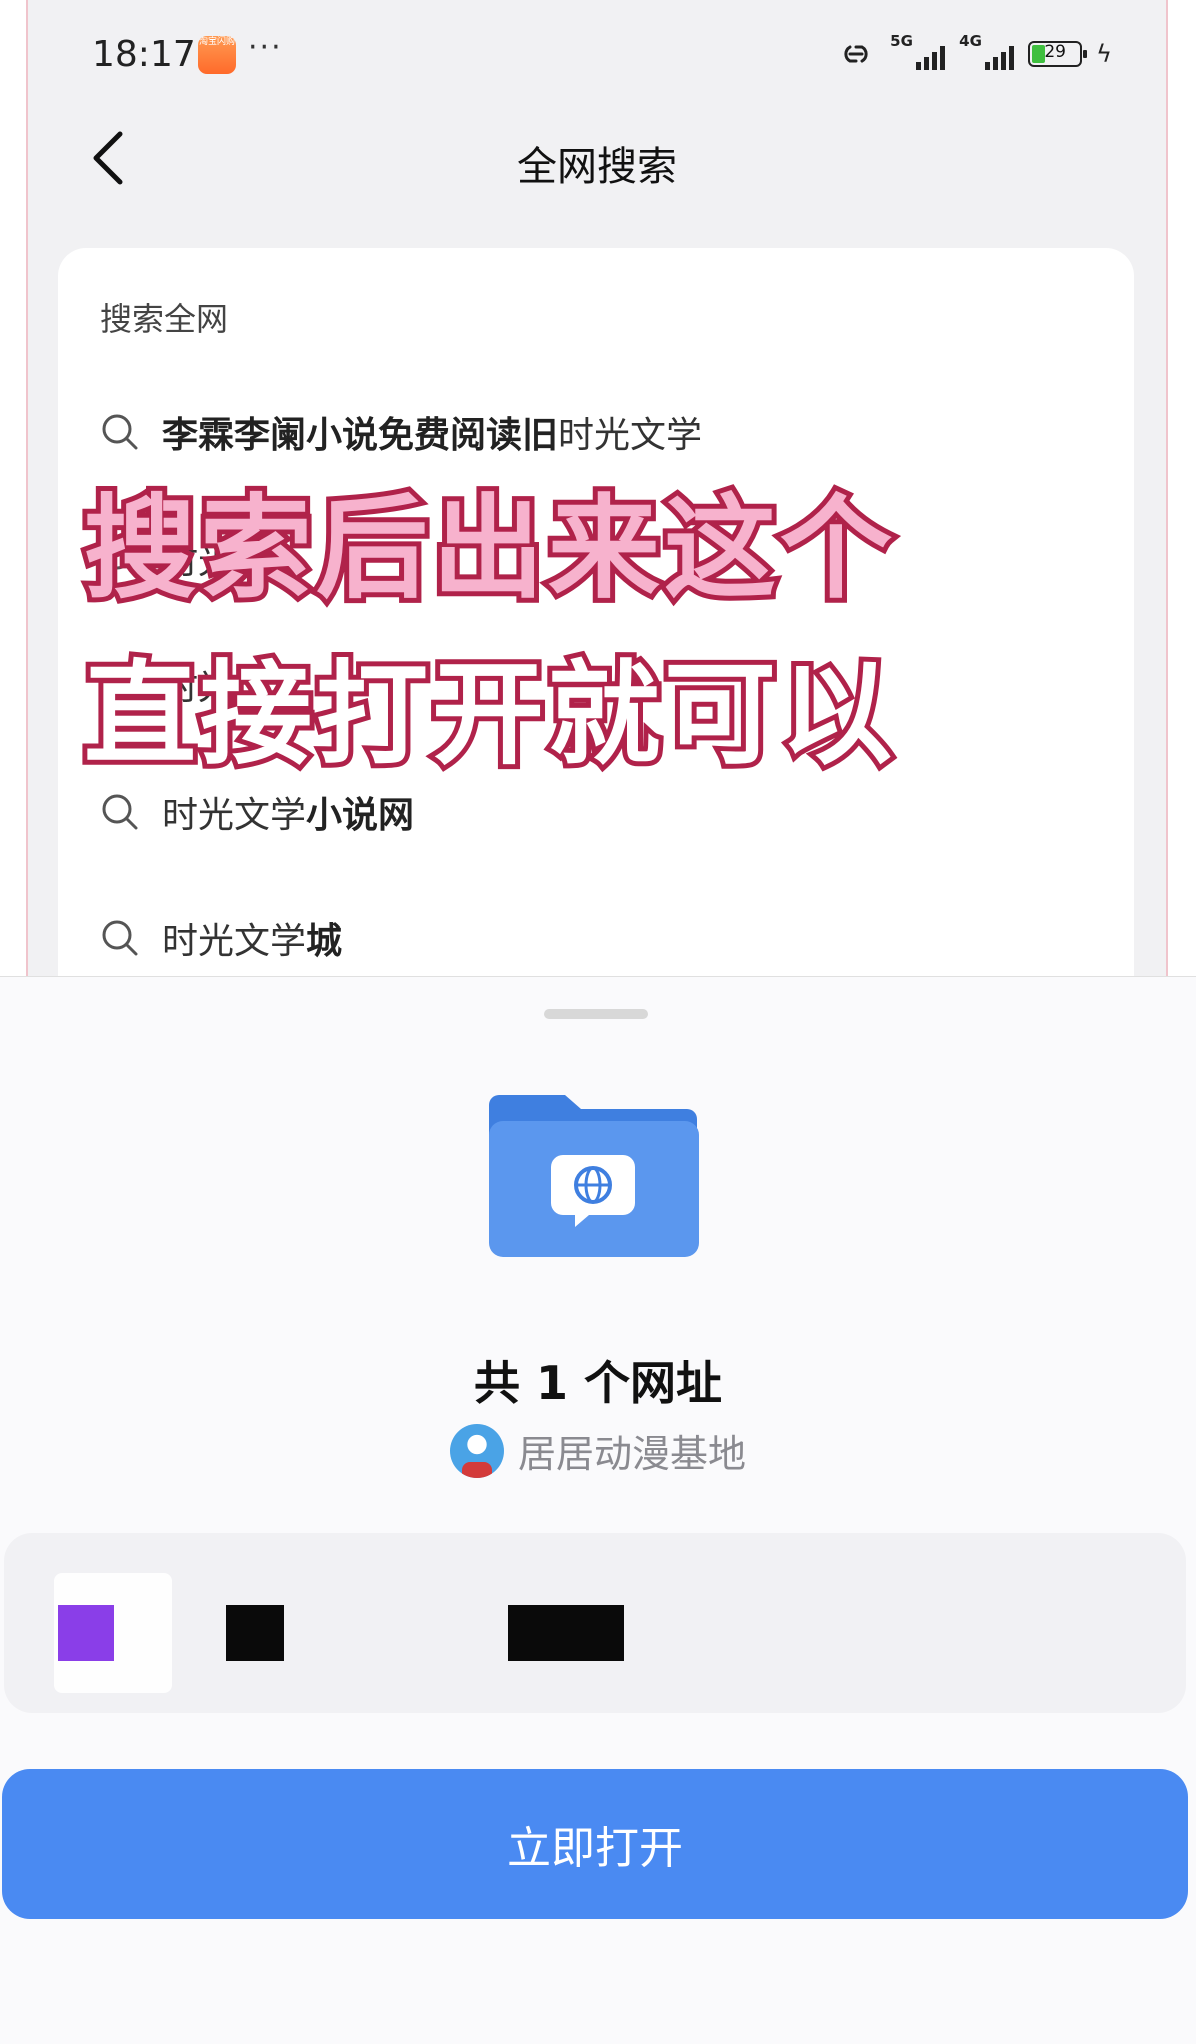 This screenshot has width=1196, height=2044. What do you see at coordinates (901, 41) in the screenshot?
I see `signal-5g-label: 5G` at bounding box center [901, 41].